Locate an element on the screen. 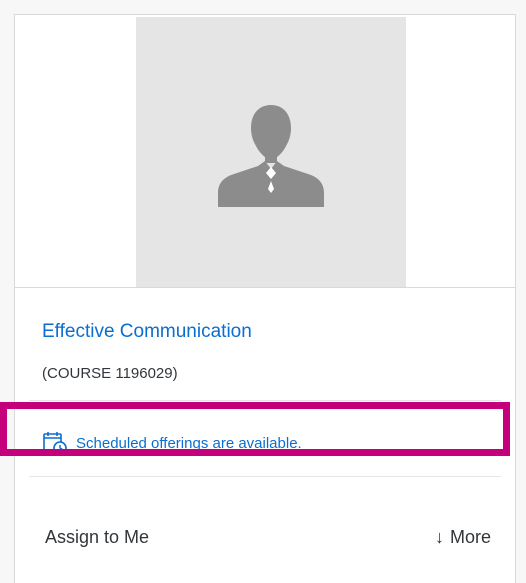 The height and width of the screenshot is (583, 526). assign-to-me-button: Assign to Me is located at coordinates (97, 537).